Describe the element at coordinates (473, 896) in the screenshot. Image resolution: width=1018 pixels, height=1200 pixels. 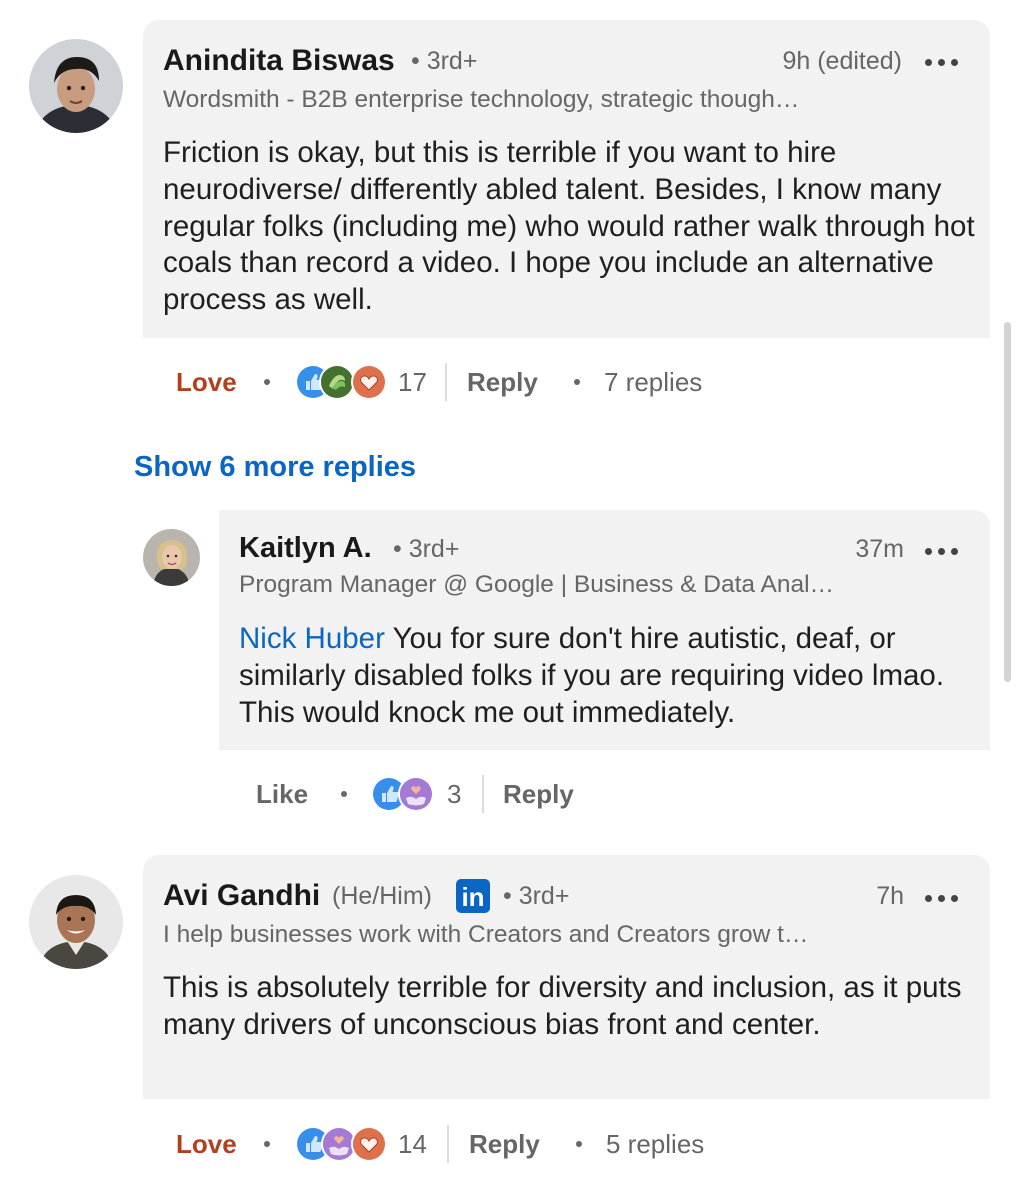
I see `linkedin-badge-icon: in` at that location.